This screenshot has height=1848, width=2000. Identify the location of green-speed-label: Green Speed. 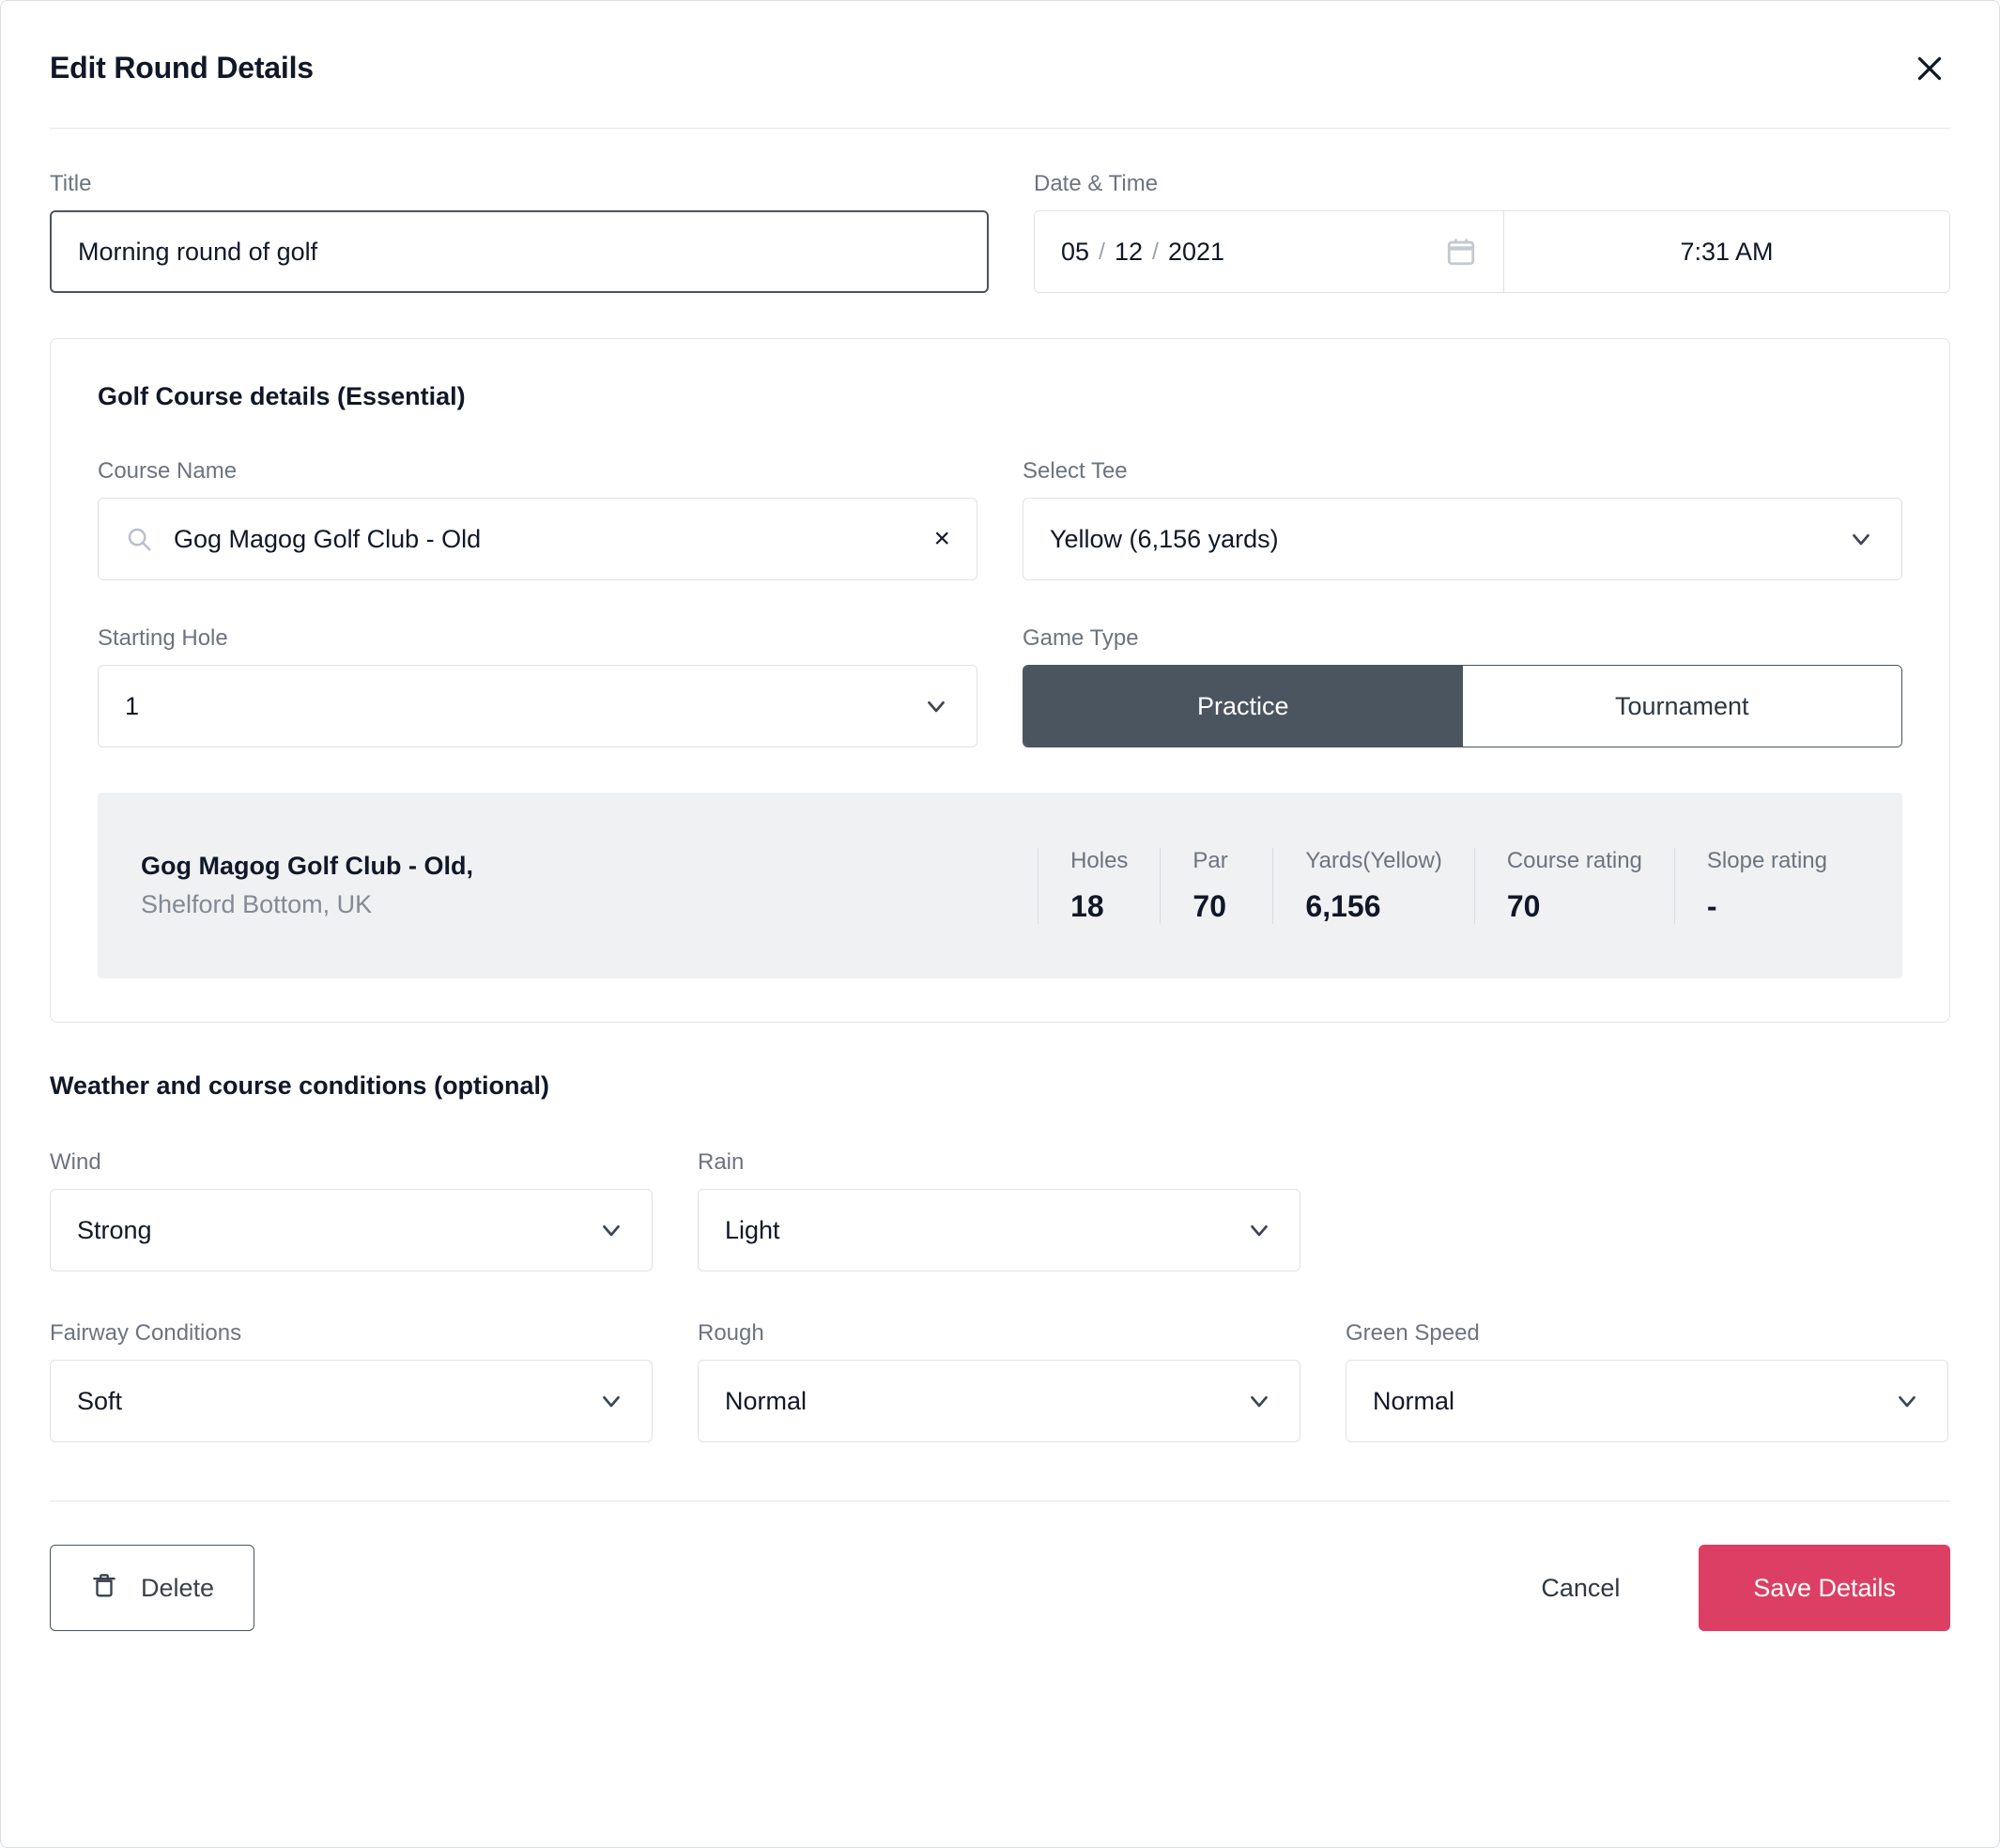
(1413, 1333).